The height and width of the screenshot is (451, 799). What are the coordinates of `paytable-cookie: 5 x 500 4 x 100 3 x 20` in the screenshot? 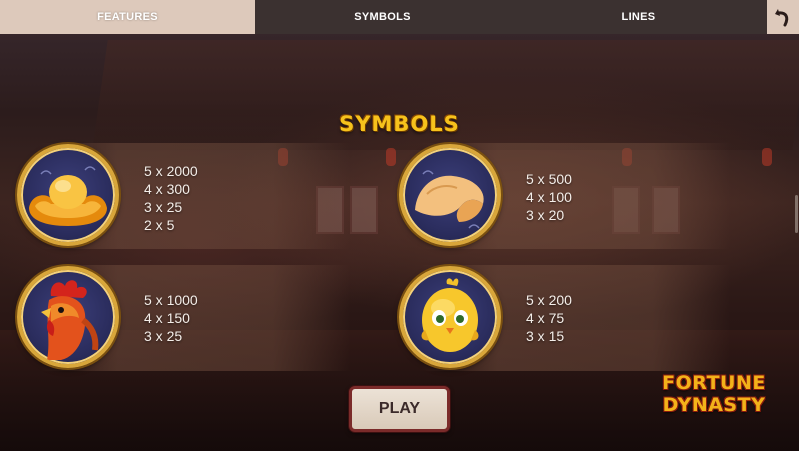 It's located at (549, 197).